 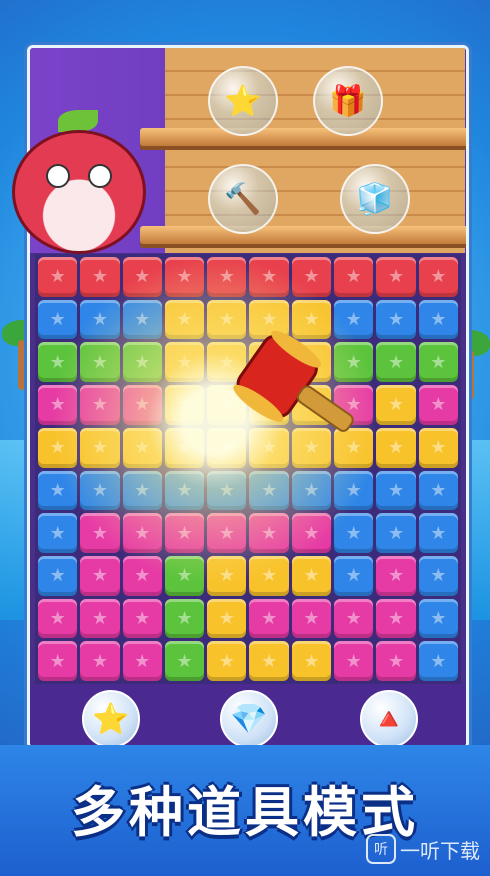 What do you see at coordinates (249, 718) in the screenshot?
I see `diamond-tool-button: 💎` at bounding box center [249, 718].